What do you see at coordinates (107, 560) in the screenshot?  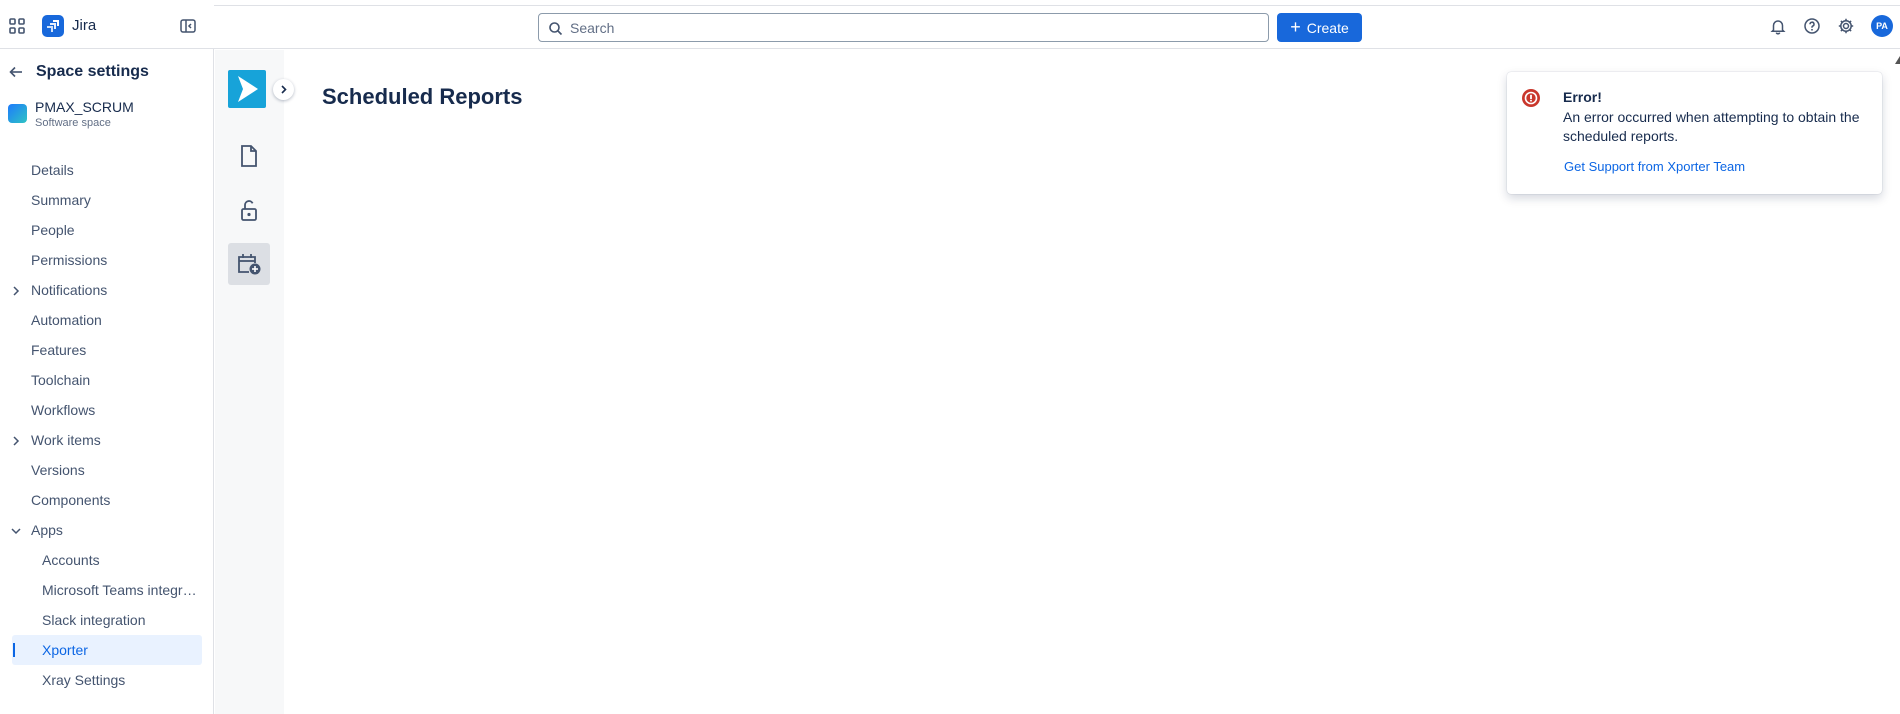 I see `nav-item-accounts: Accounts` at bounding box center [107, 560].